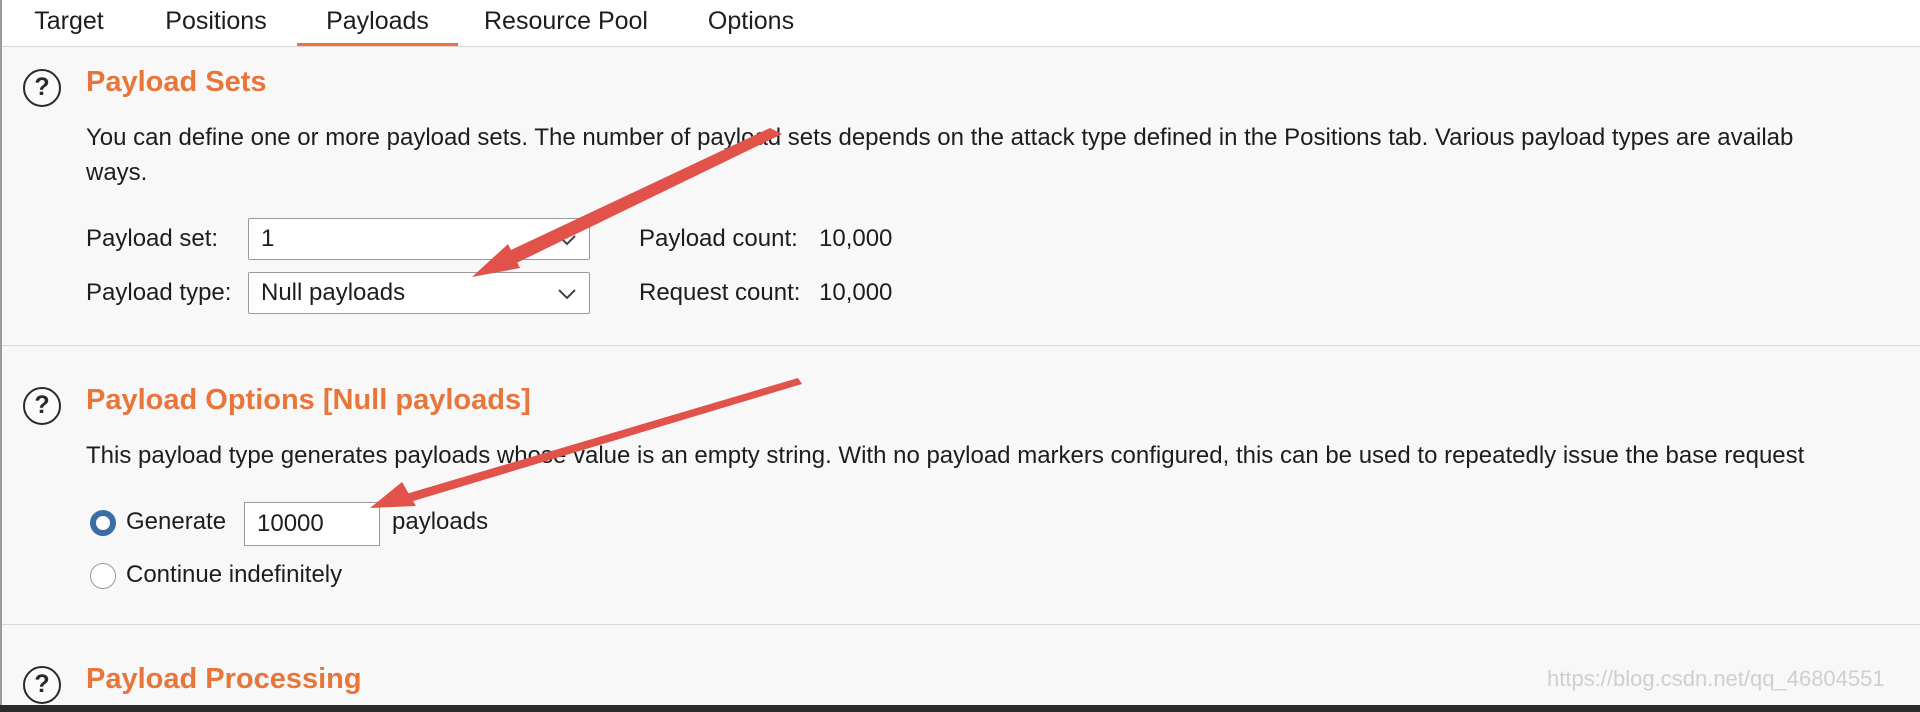 The image size is (1920, 712). Describe the element at coordinates (152, 238) in the screenshot. I see `payload-set-label: Payload set:` at that location.